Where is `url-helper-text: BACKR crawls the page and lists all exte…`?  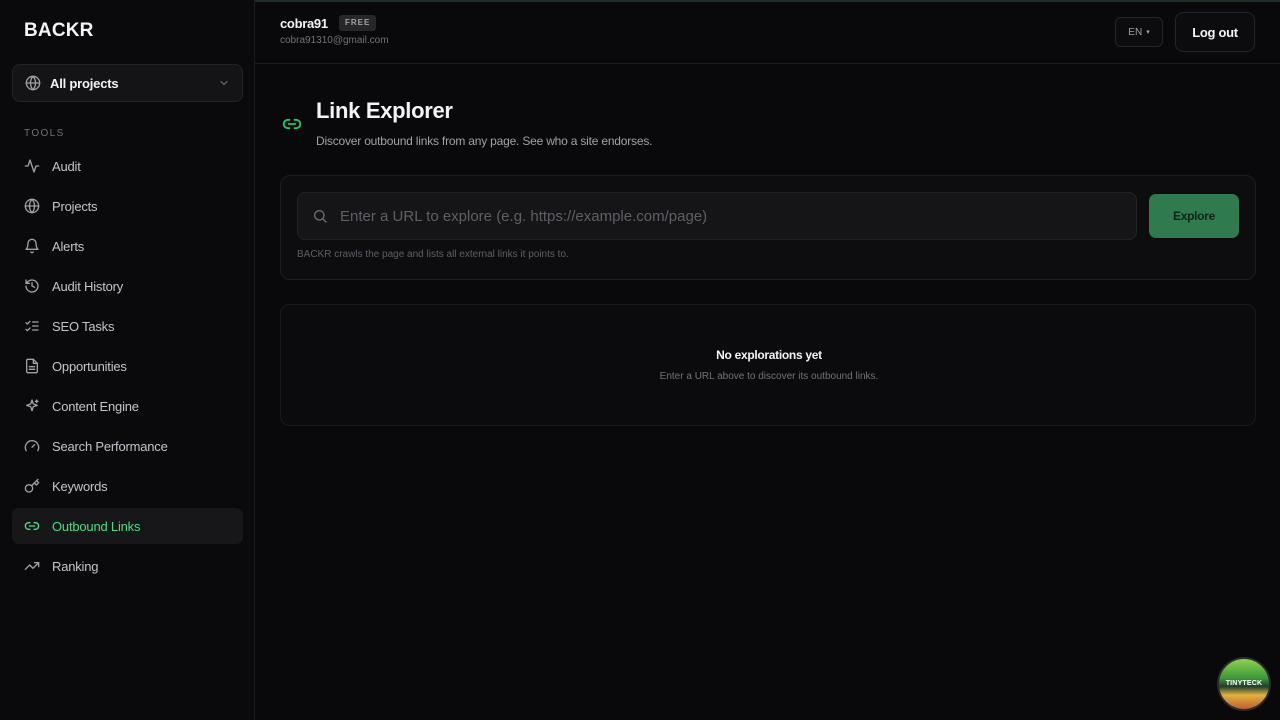 url-helper-text: BACKR crawls the page and lists all exte… is located at coordinates (433, 254).